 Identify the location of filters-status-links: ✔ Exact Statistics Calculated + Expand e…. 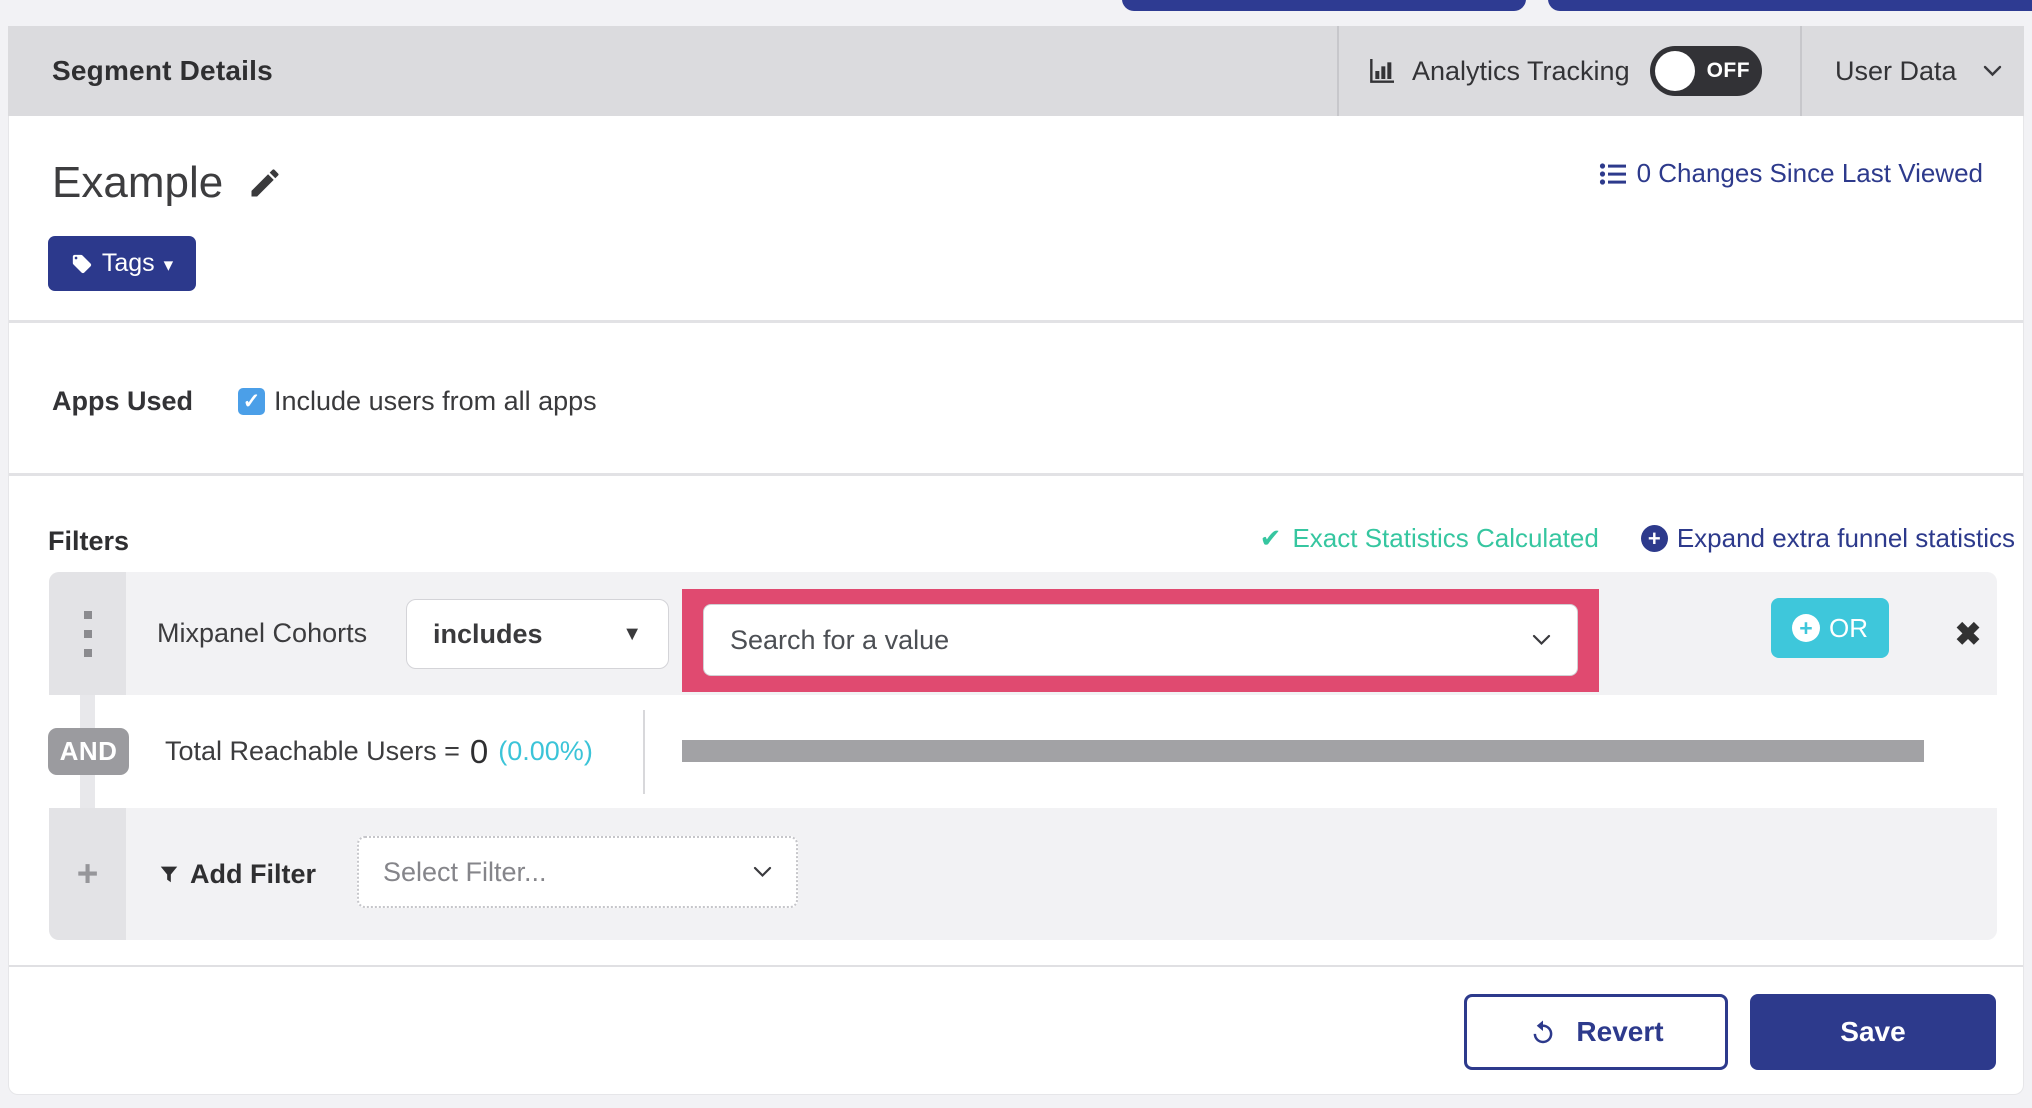
(1637, 538).